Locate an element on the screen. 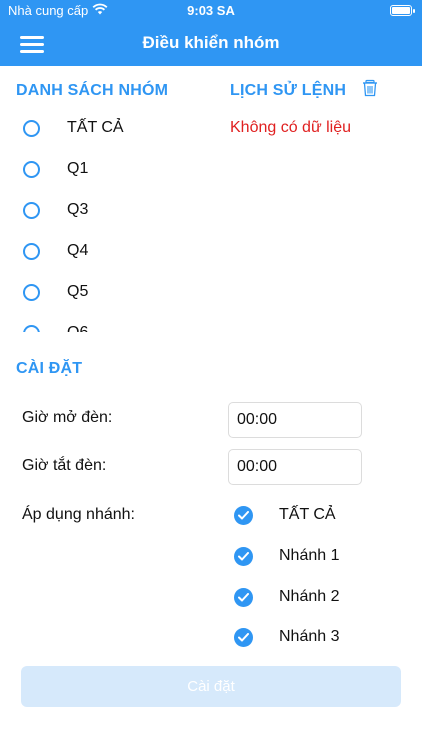 The image size is (422, 750). branch-item-3: Nhánh 3 is located at coordinates (318, 638).